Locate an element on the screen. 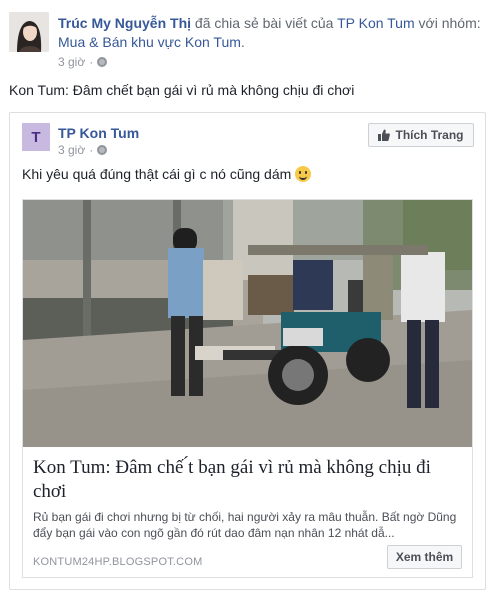  post-timestamp: 3 giờ is located at coordinates (71, 62).